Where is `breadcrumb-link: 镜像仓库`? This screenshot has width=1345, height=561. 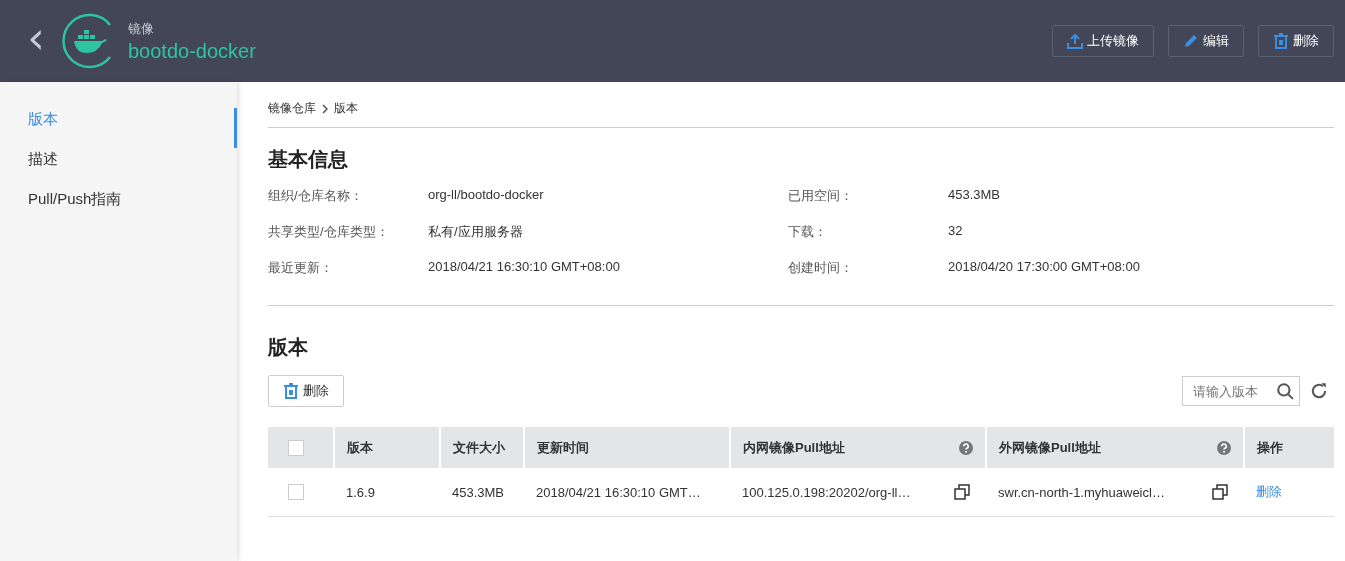 breadcrumb-link: 镜像仓库 is located at coordinates (292, 108).